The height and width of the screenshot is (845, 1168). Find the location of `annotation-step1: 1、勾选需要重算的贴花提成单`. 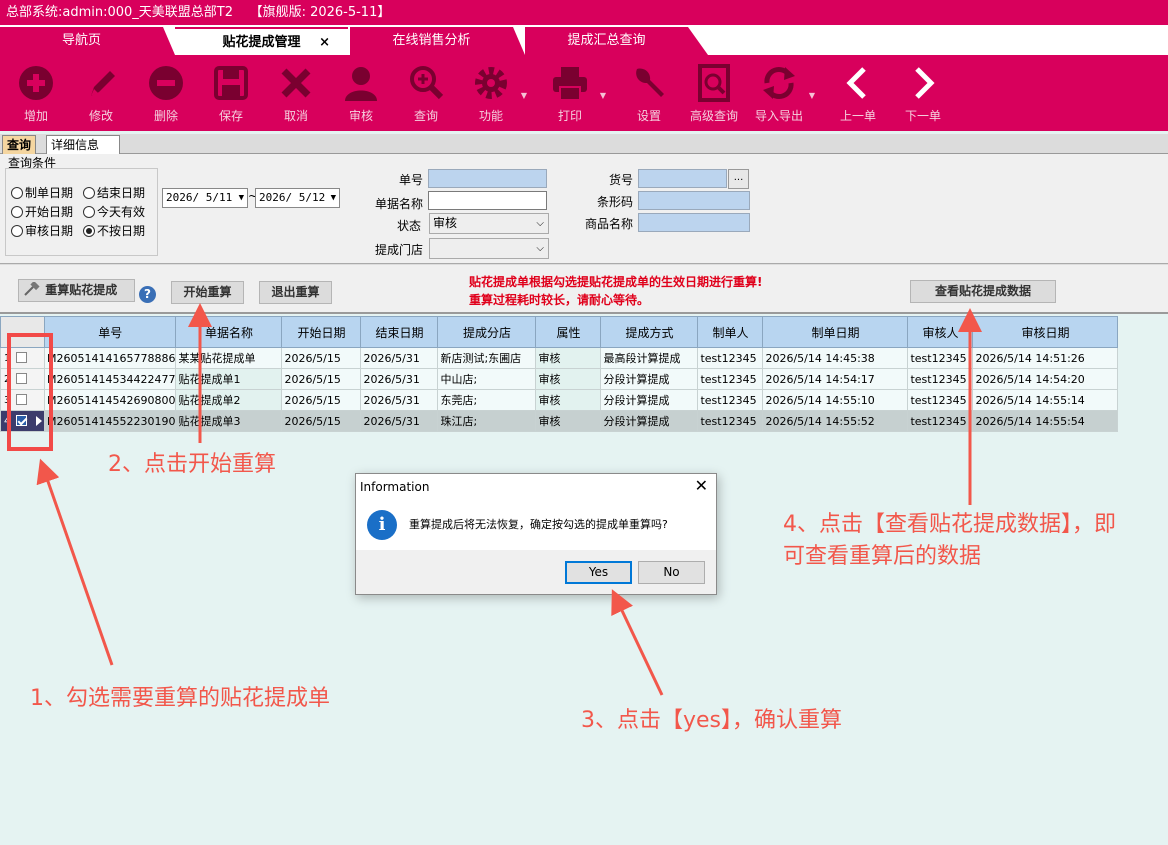

annotation-step1: 1、勾选需要重算的贴花提成单 is located at coordinates (180, 698).